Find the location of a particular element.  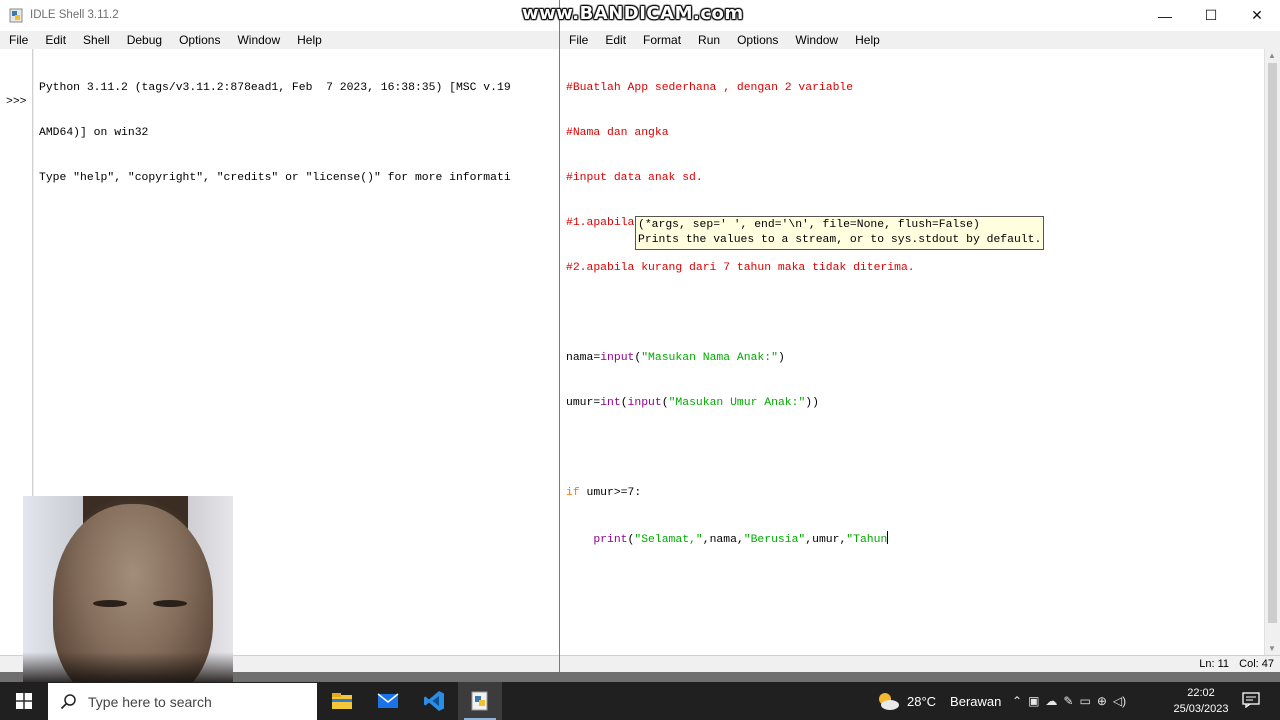

editor-menu-window: Window is located at coordinates (816, 40).